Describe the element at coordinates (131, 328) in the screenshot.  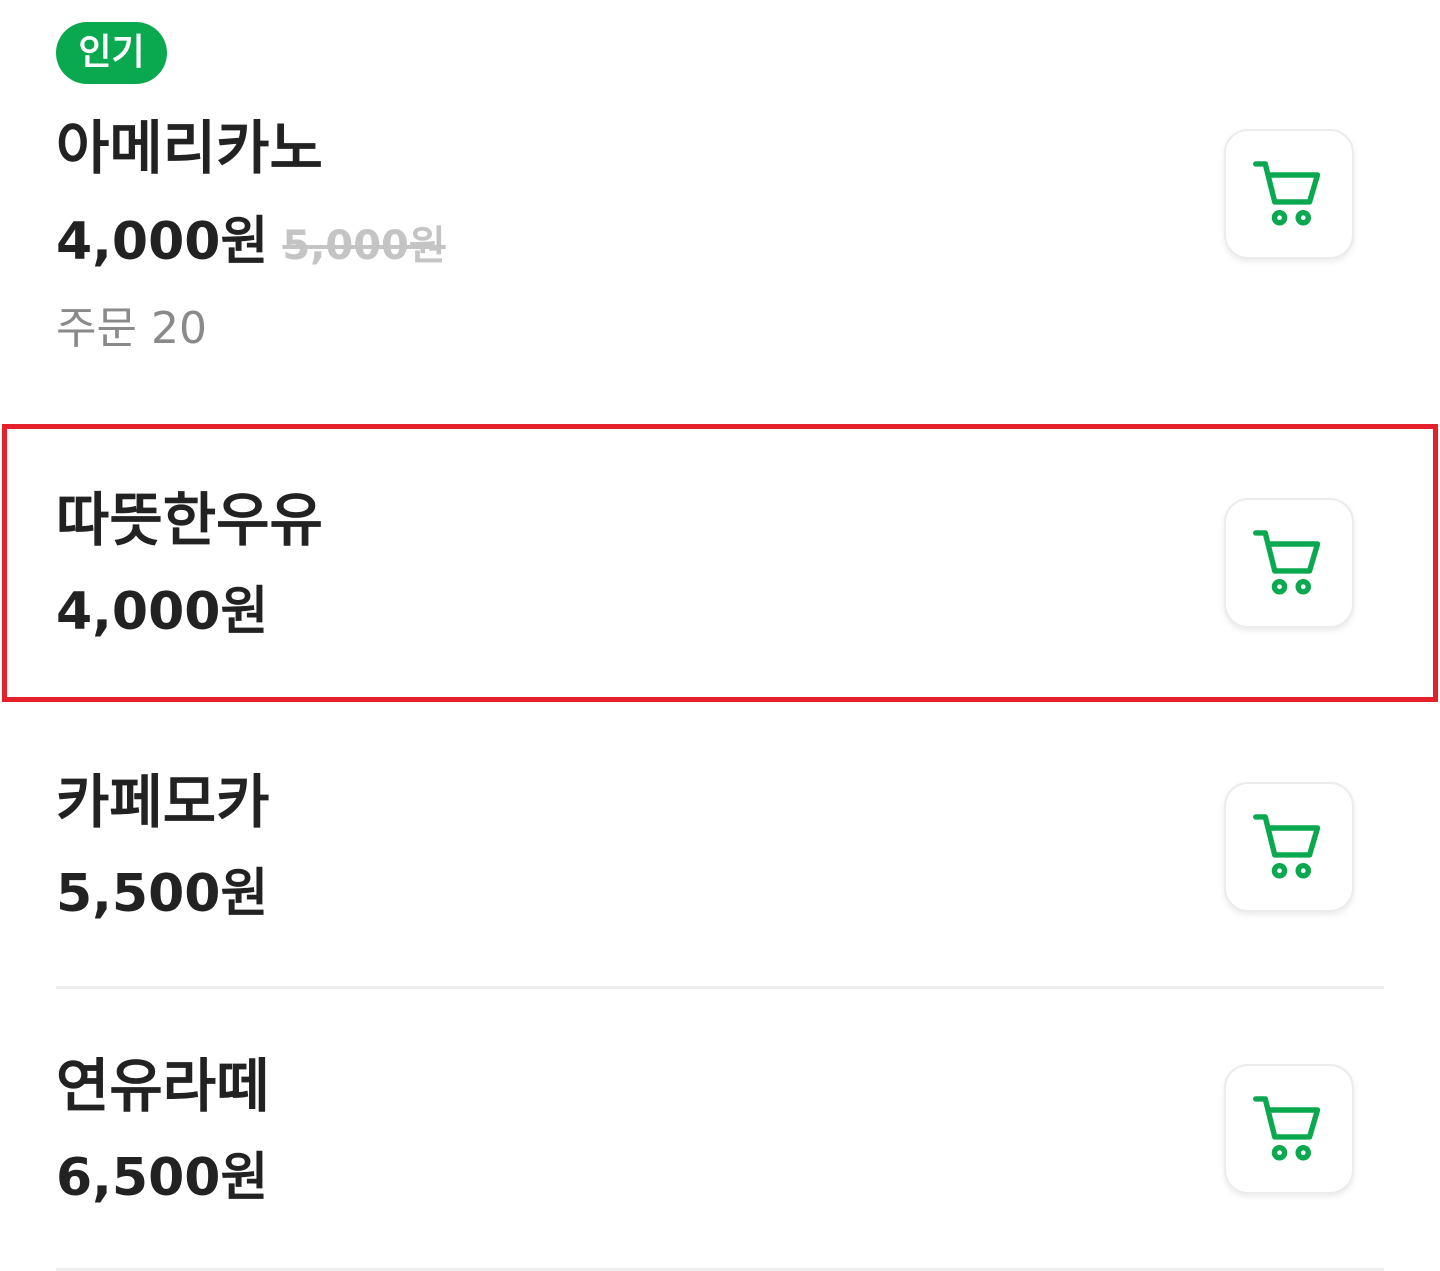
I see `order-count: 주문 20` at that location.